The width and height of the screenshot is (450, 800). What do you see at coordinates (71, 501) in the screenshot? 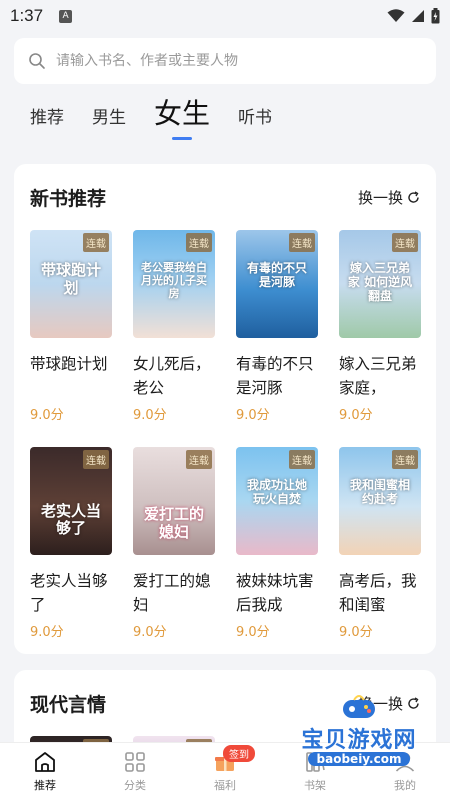
I see `book-cover: 连载 老实人当够了` at bounding box center [71, 501].